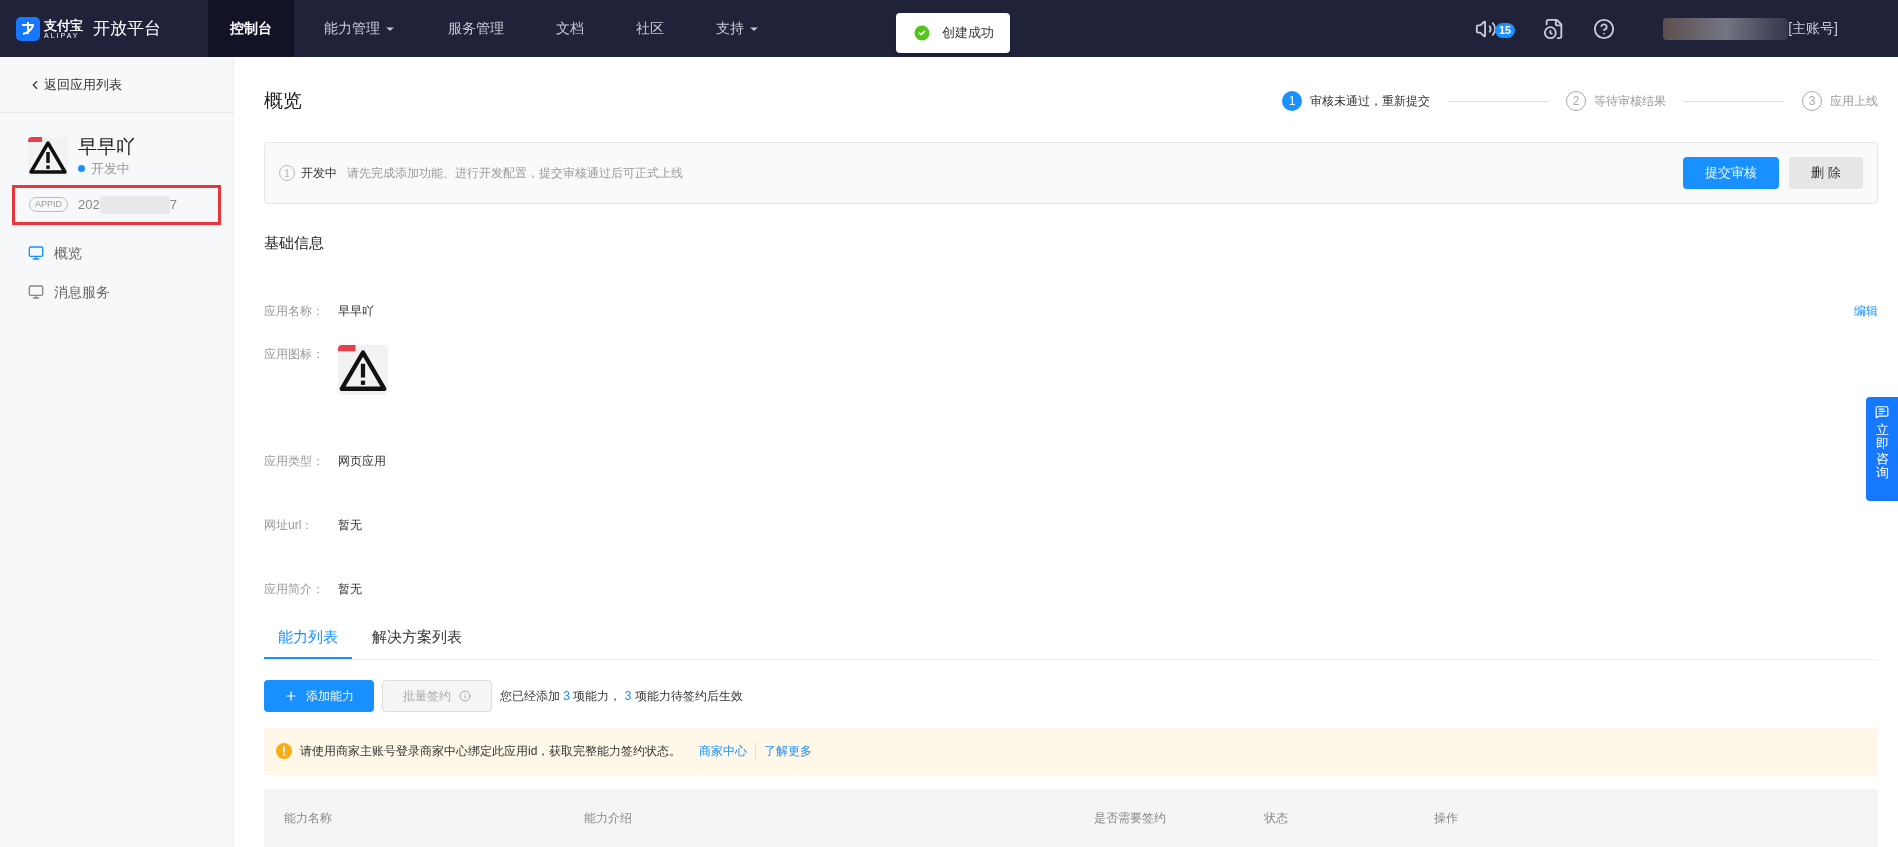  Describe the element at coordinates (1731, 173) in the screenshot. I see `submit-review-button: 提交审核` at that location.